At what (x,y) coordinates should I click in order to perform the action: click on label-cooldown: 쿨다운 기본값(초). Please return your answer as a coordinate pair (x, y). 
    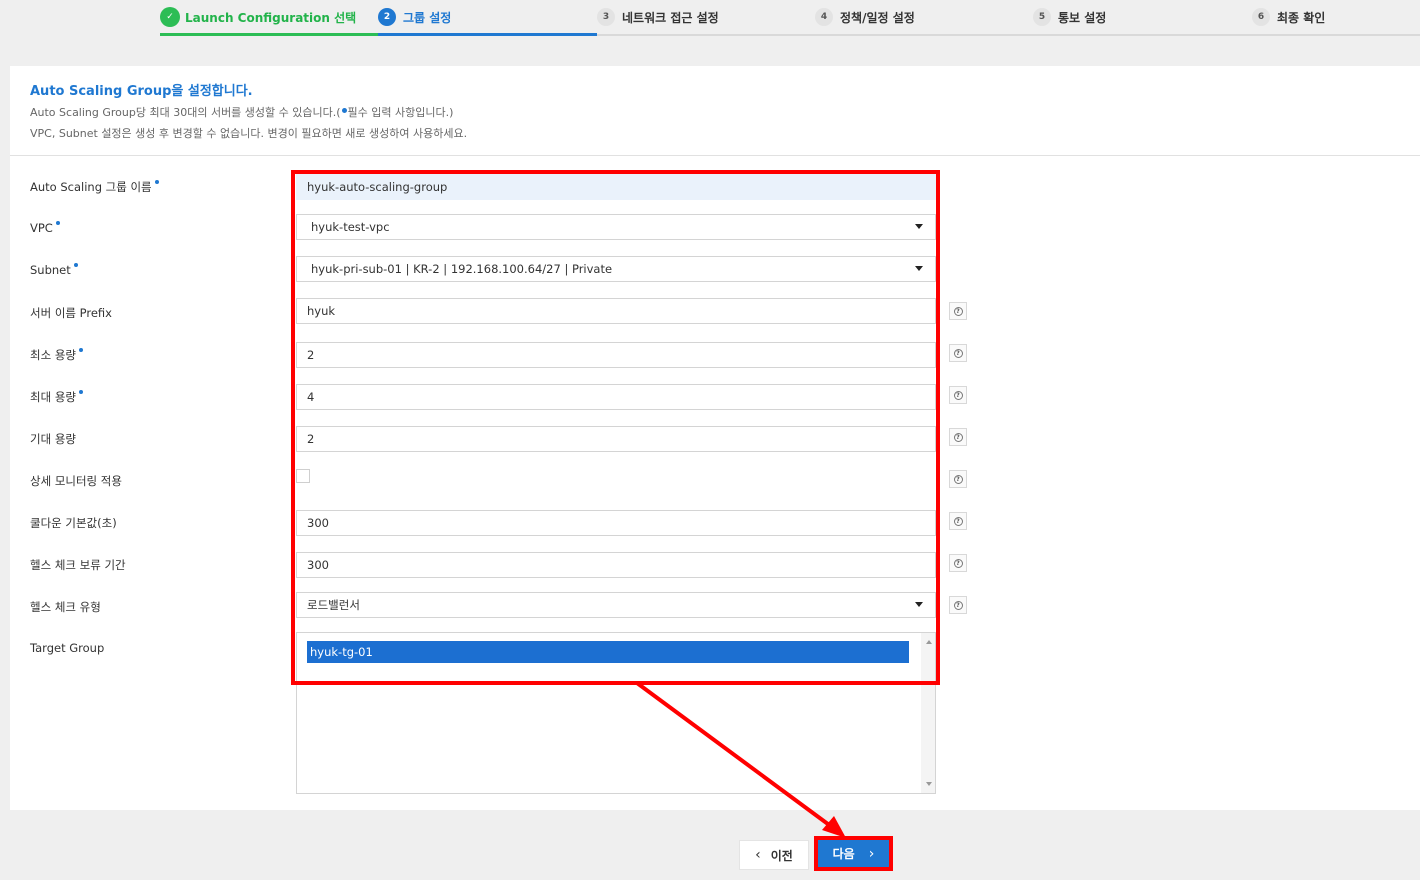
    Looking at the image, I should click on (73, 523).